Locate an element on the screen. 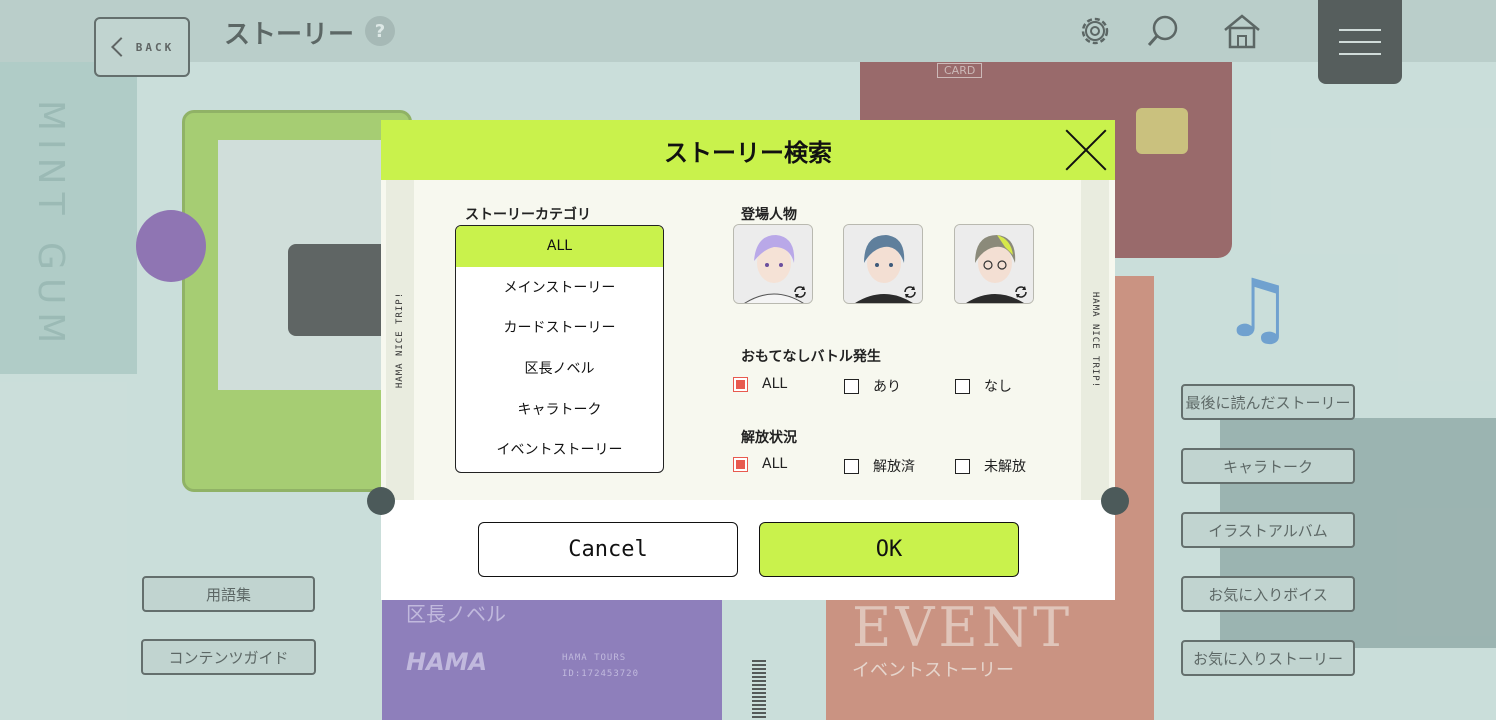 The image size is (1496, 720). unlock-option-locked: 未解放 is located at coordinates (990, 466).